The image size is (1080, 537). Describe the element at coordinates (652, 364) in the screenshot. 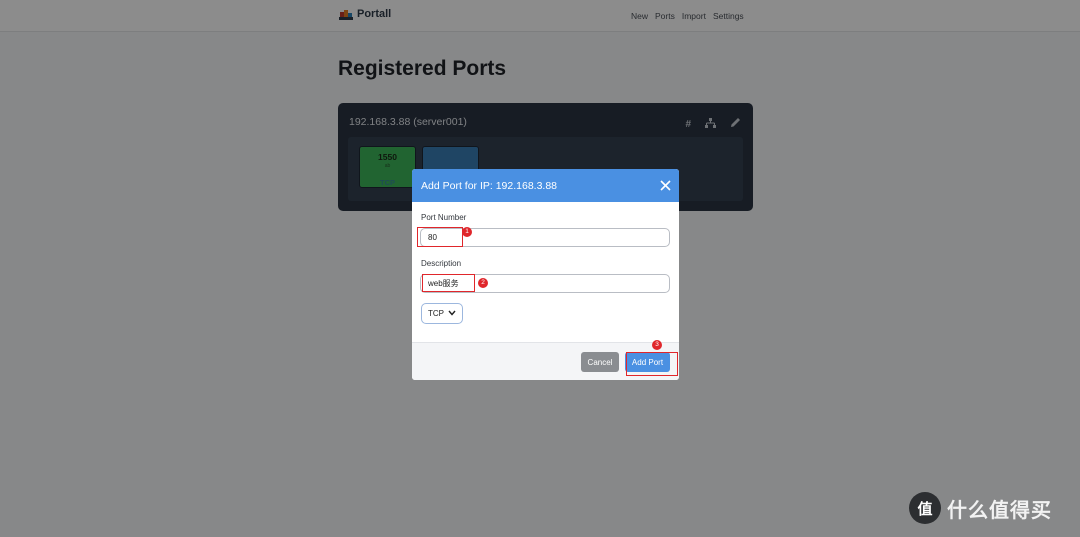

I see `annotation-box-add` at that location.